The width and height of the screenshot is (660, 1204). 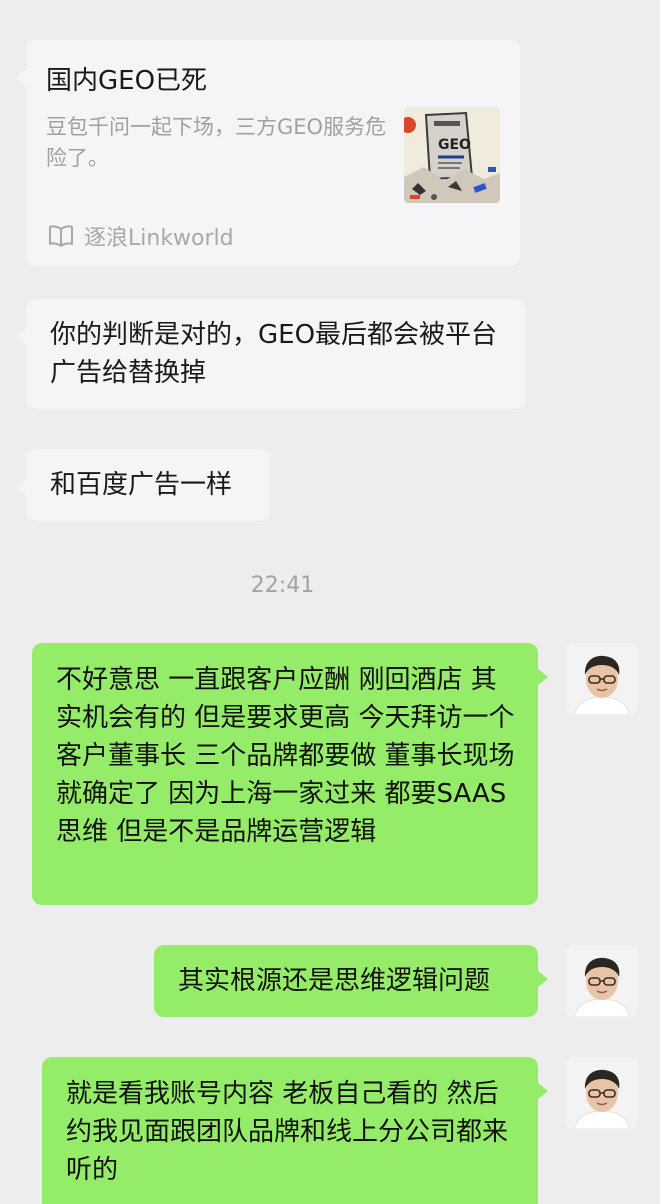 I want to click on article-title: 国内GEO已死, so click(x=127, y=81).